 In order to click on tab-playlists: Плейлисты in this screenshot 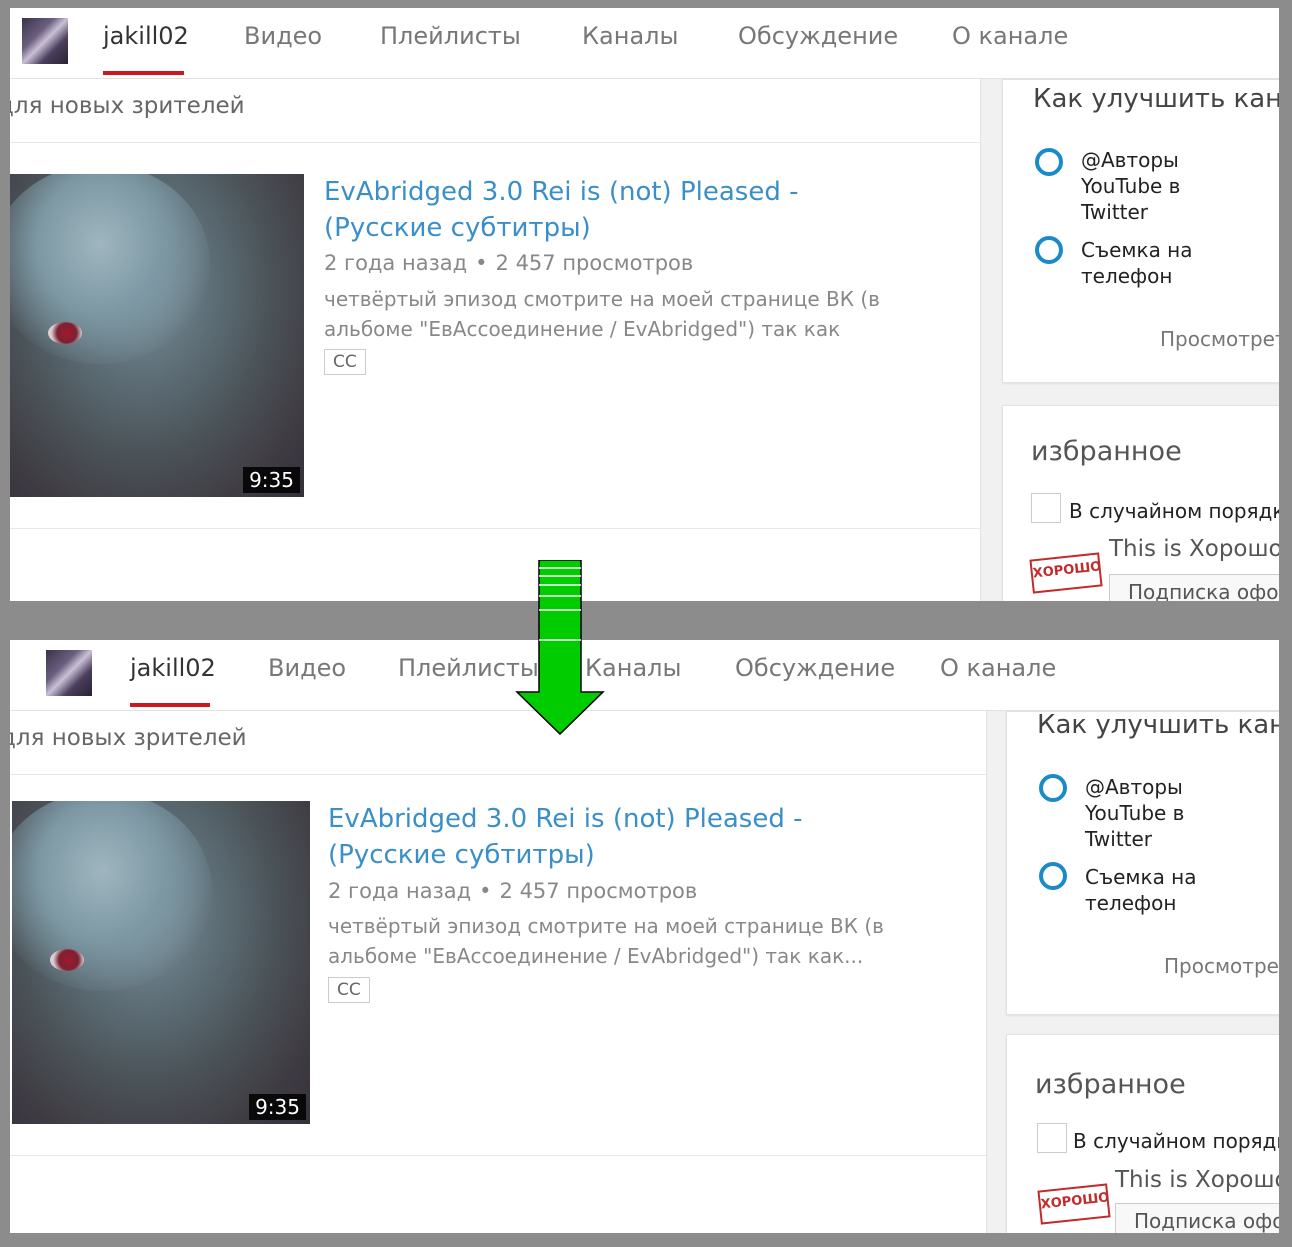, I will do `click(450, 36)`.